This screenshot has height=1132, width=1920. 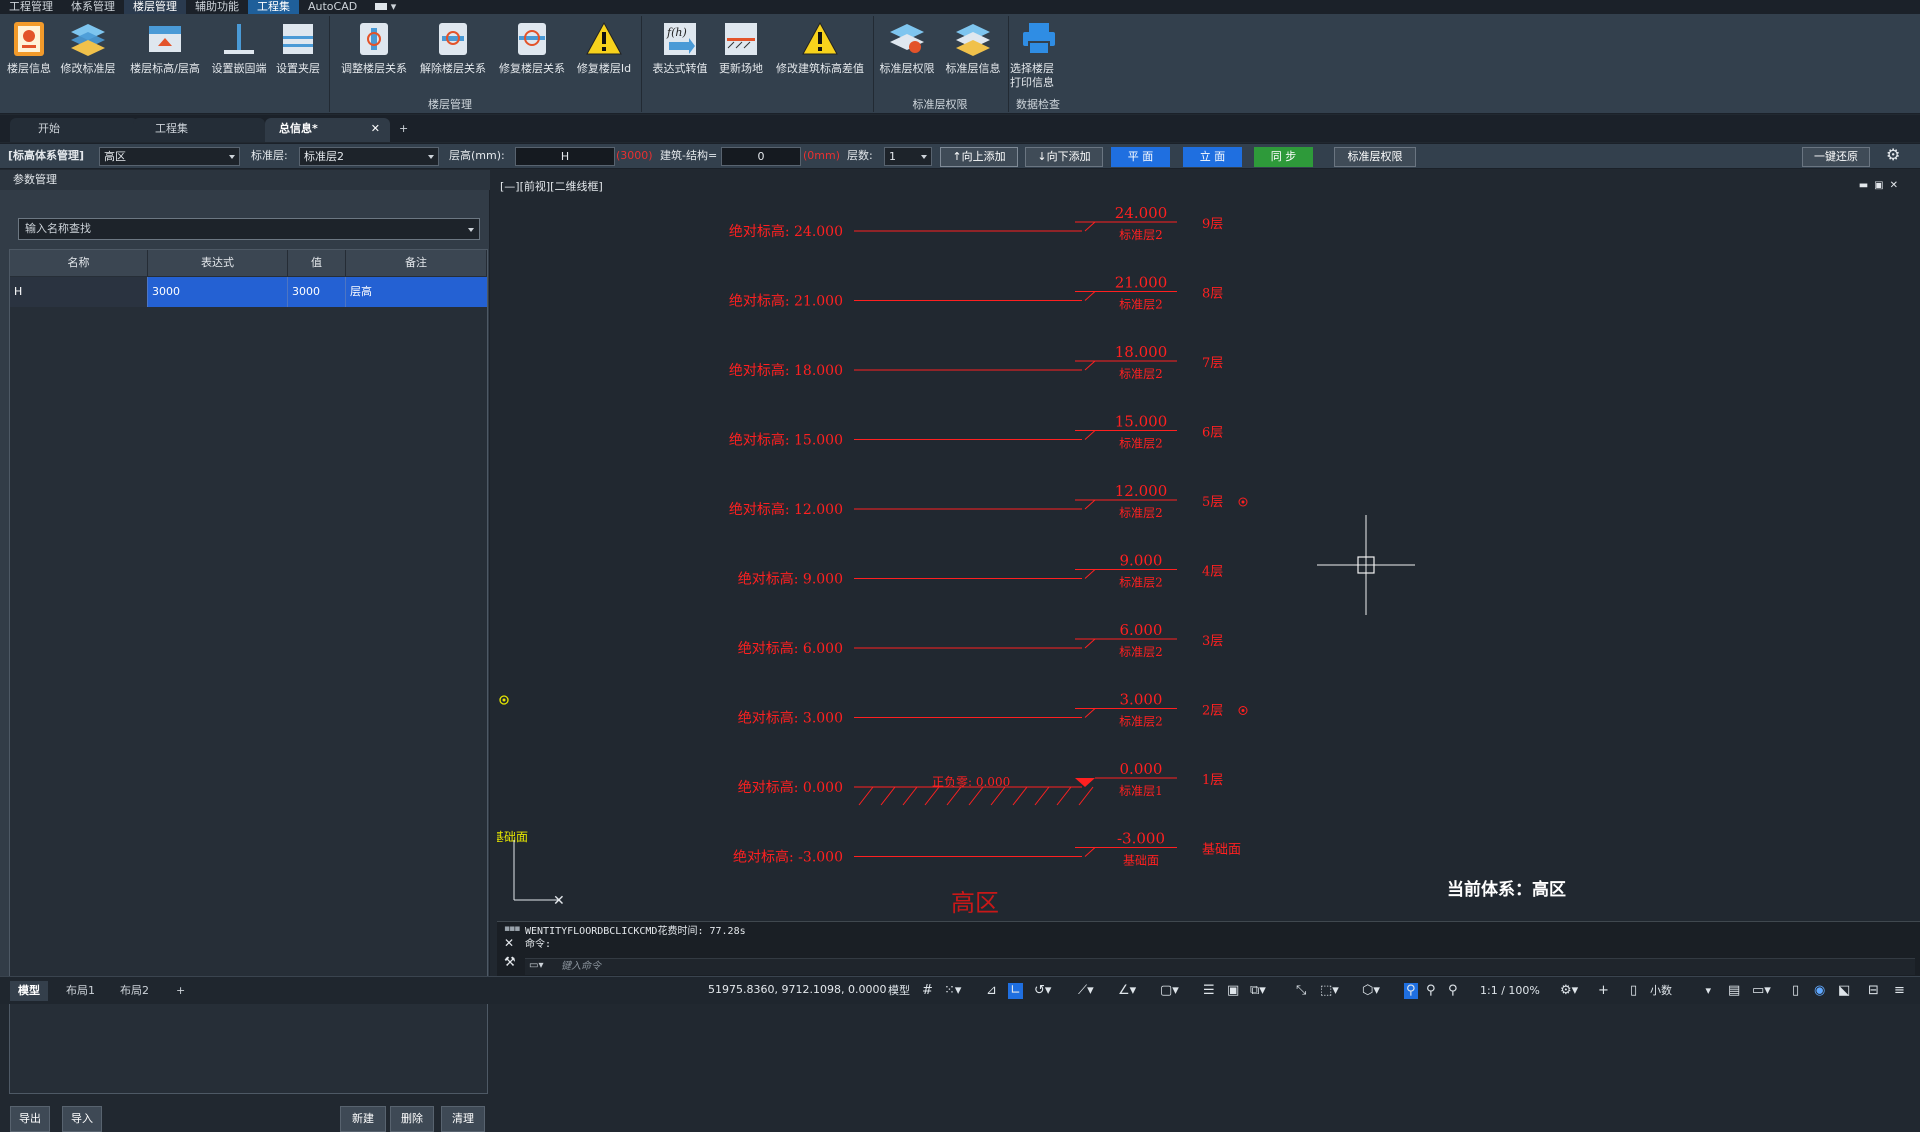 I want to click on std-floor-info-button: 标准层信息, so click(x=973, y=54).